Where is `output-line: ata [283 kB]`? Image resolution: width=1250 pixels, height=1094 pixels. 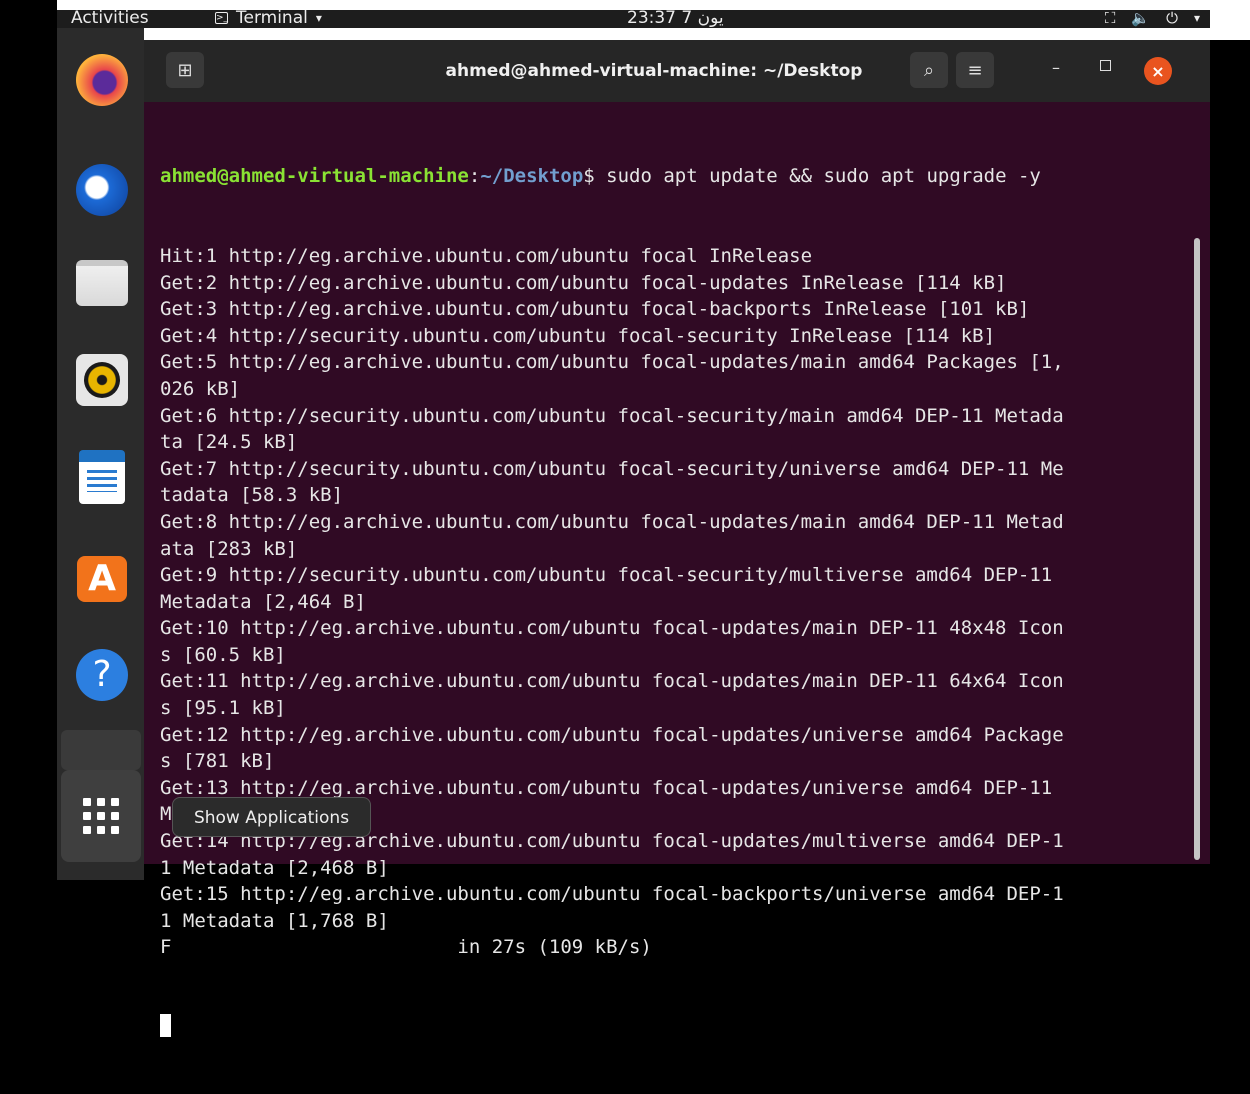 output-line: ata [283 kB] is located at coordinates (229, 548).